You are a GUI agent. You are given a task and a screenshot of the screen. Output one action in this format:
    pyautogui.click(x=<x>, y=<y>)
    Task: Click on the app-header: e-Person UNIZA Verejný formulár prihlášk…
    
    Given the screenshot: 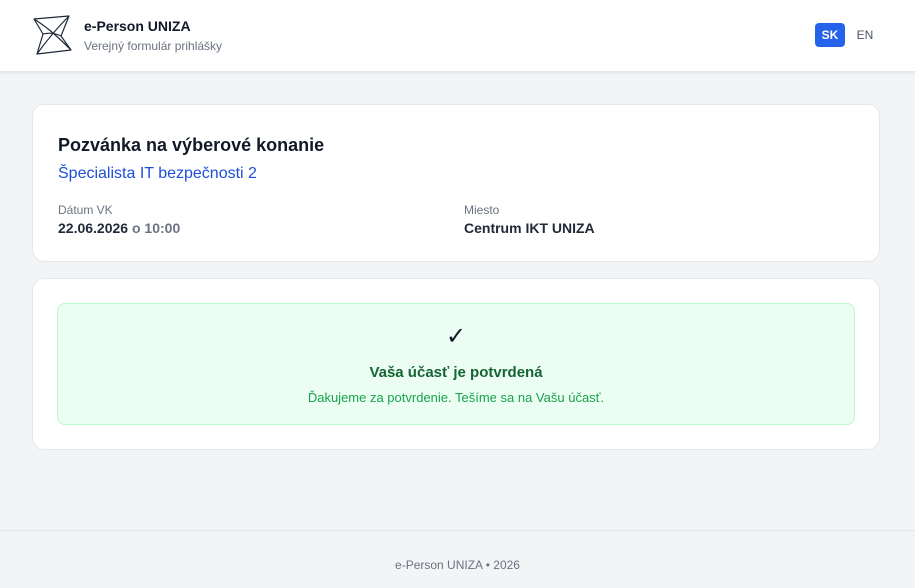 What is the action you would take?
    pyautogui.click(x=457, y=36)
    